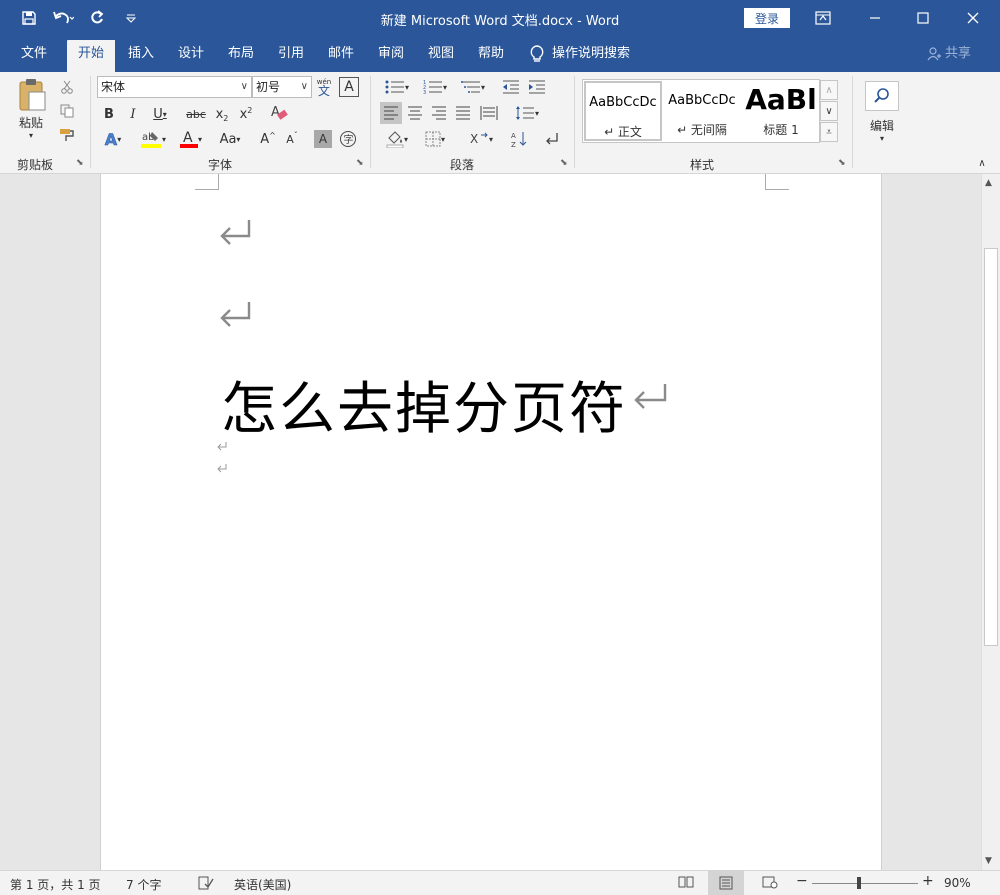 This screenshot has width=1000, height=895. What do you see at coordinates (988, 183) in the screenshot?
I see `scroll-up-icon: ▲` at bounding box center [988, 183].